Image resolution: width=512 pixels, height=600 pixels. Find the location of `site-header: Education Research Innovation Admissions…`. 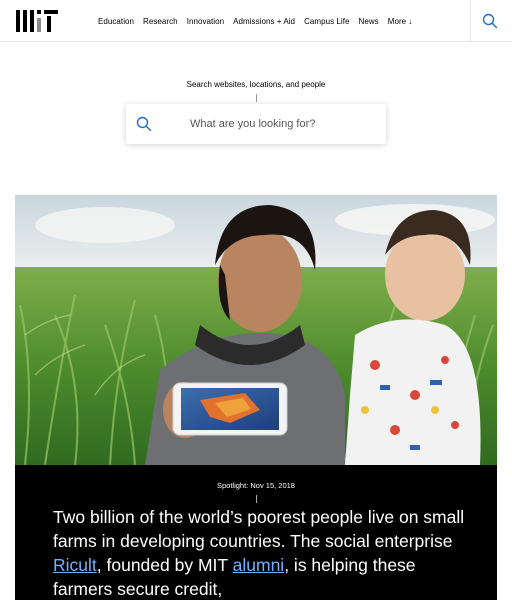

site-header: Education Research Innovation Admissions… is located at coordinates (256, 21).